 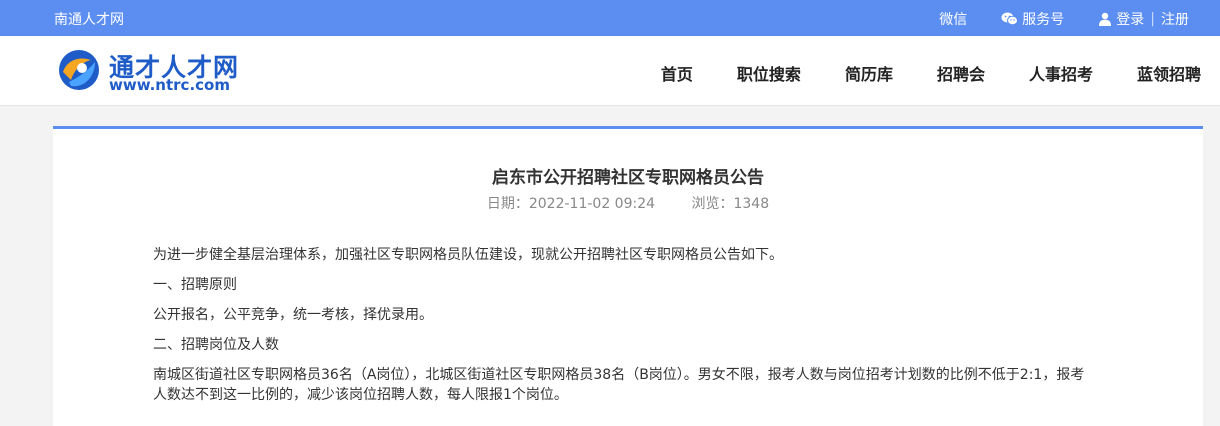 What do you see at coordinates (216, 345) in the screenshot?
I see `paragraph: 二、招聘岗位及人数` at bounding box center [216, 345].